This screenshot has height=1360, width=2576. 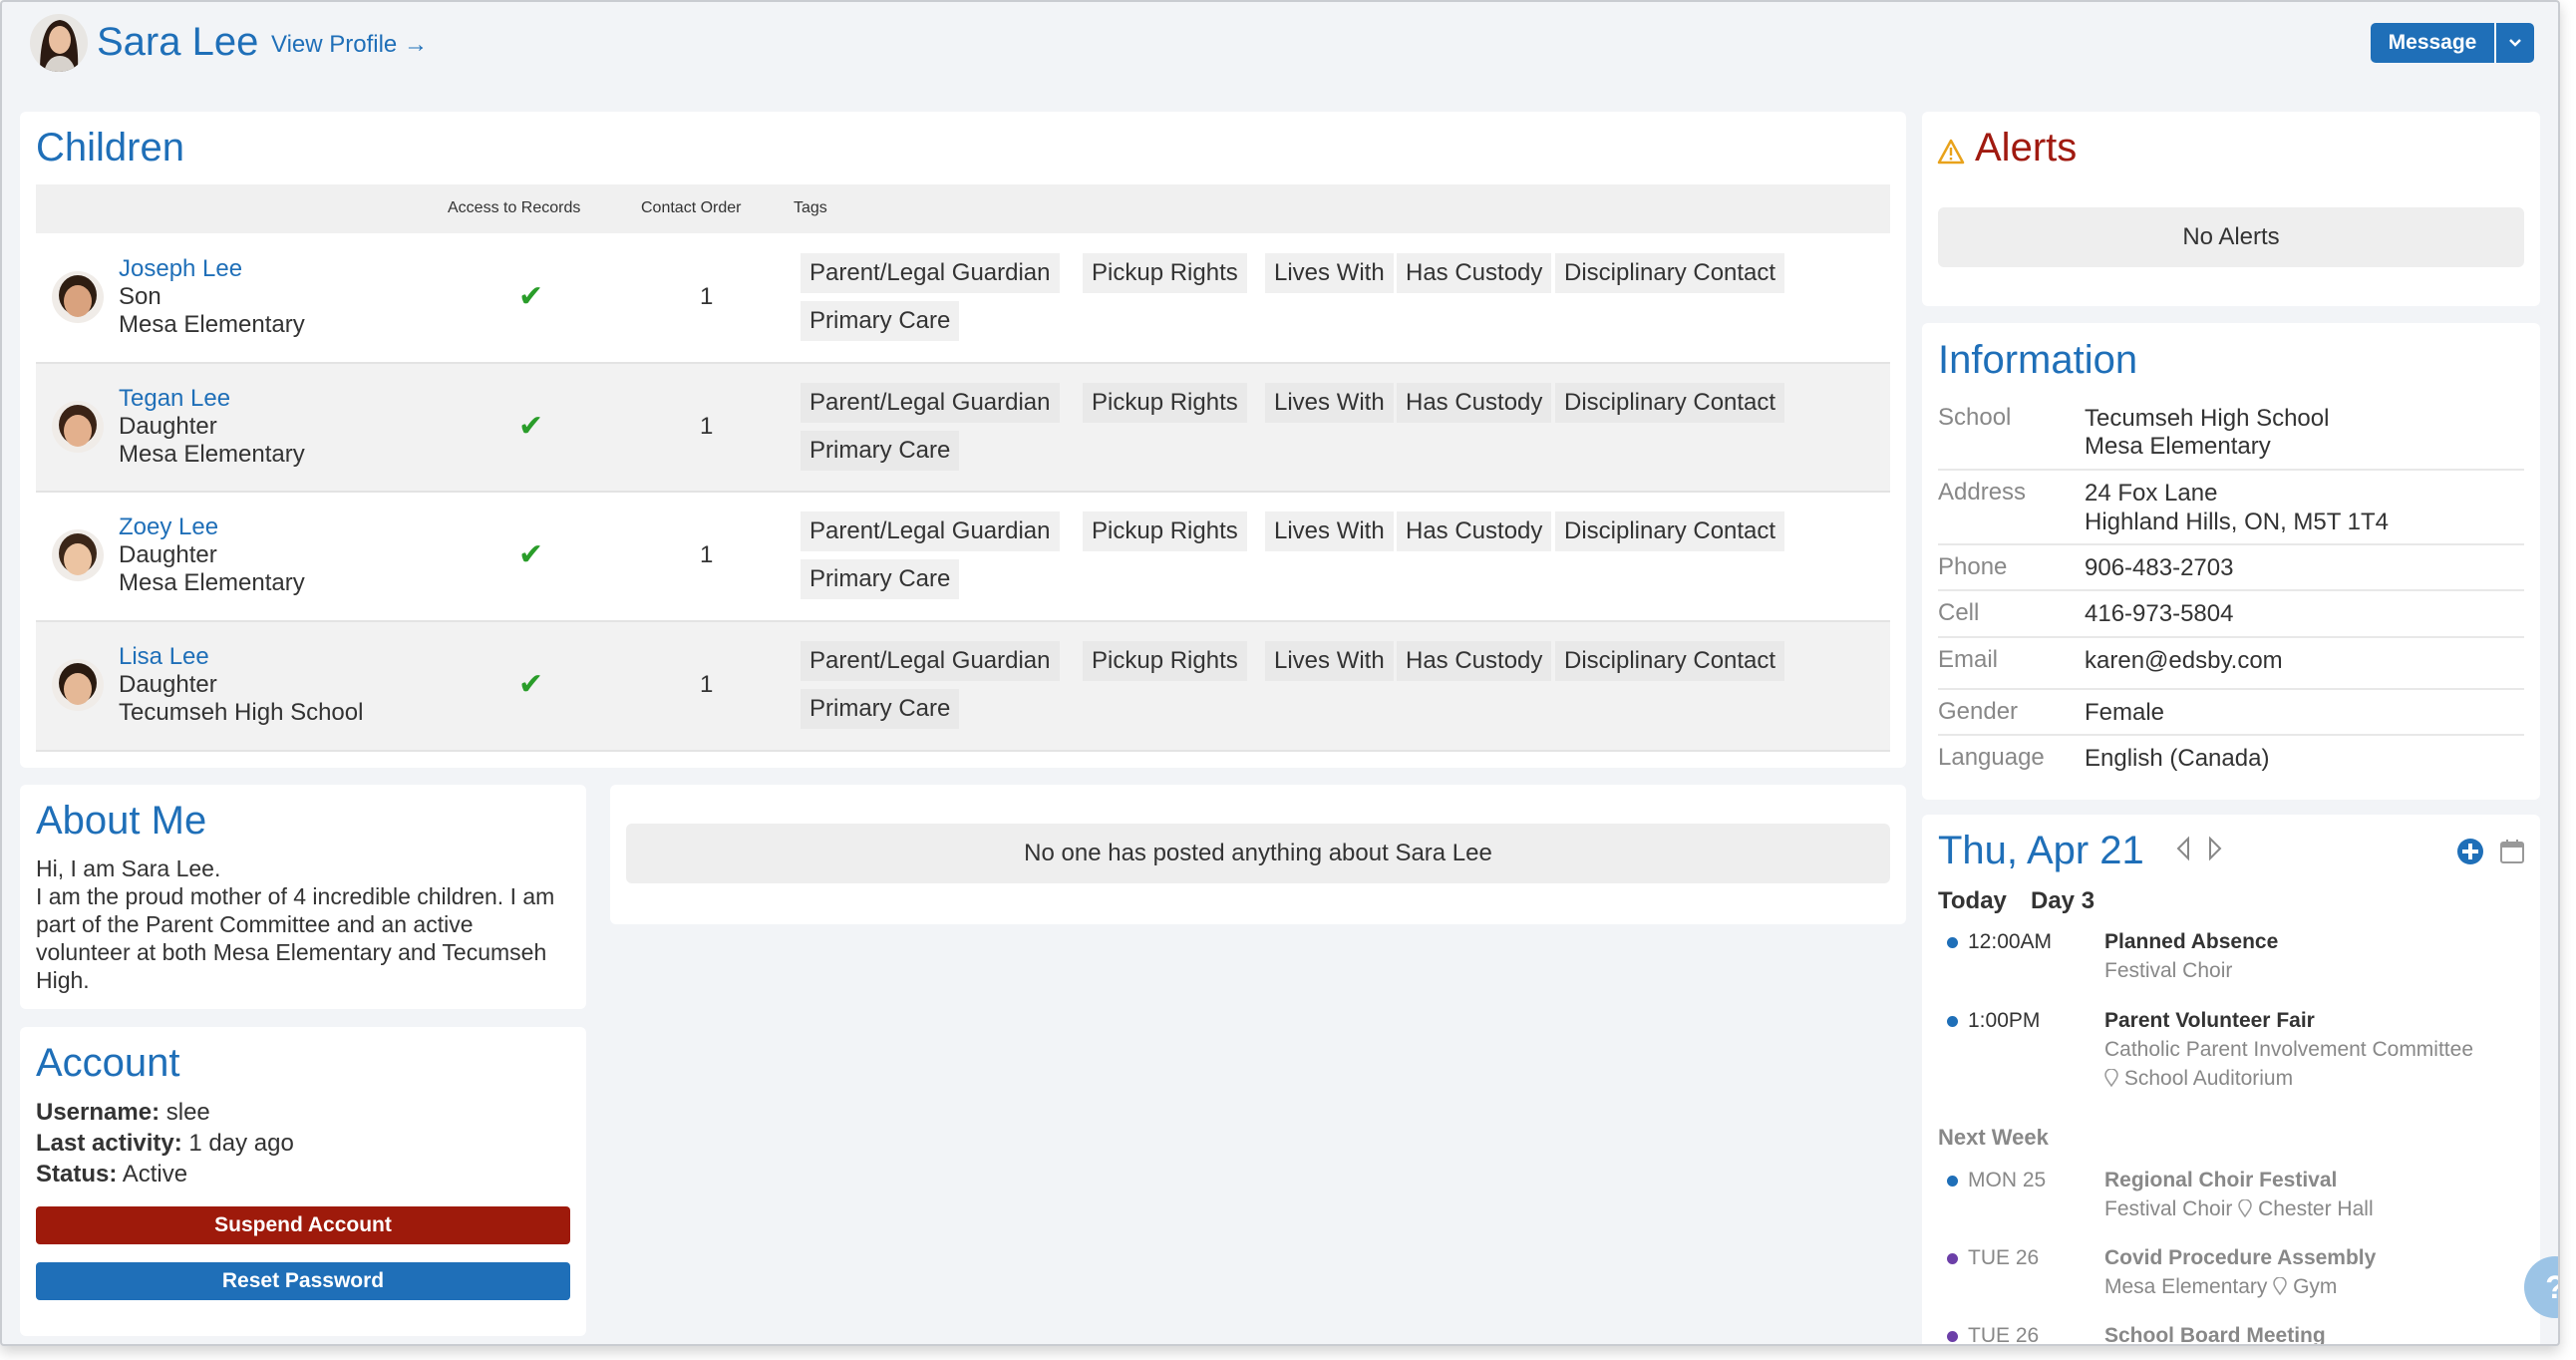 I want to click on message-button: Message, so click(x=2432, y=43).